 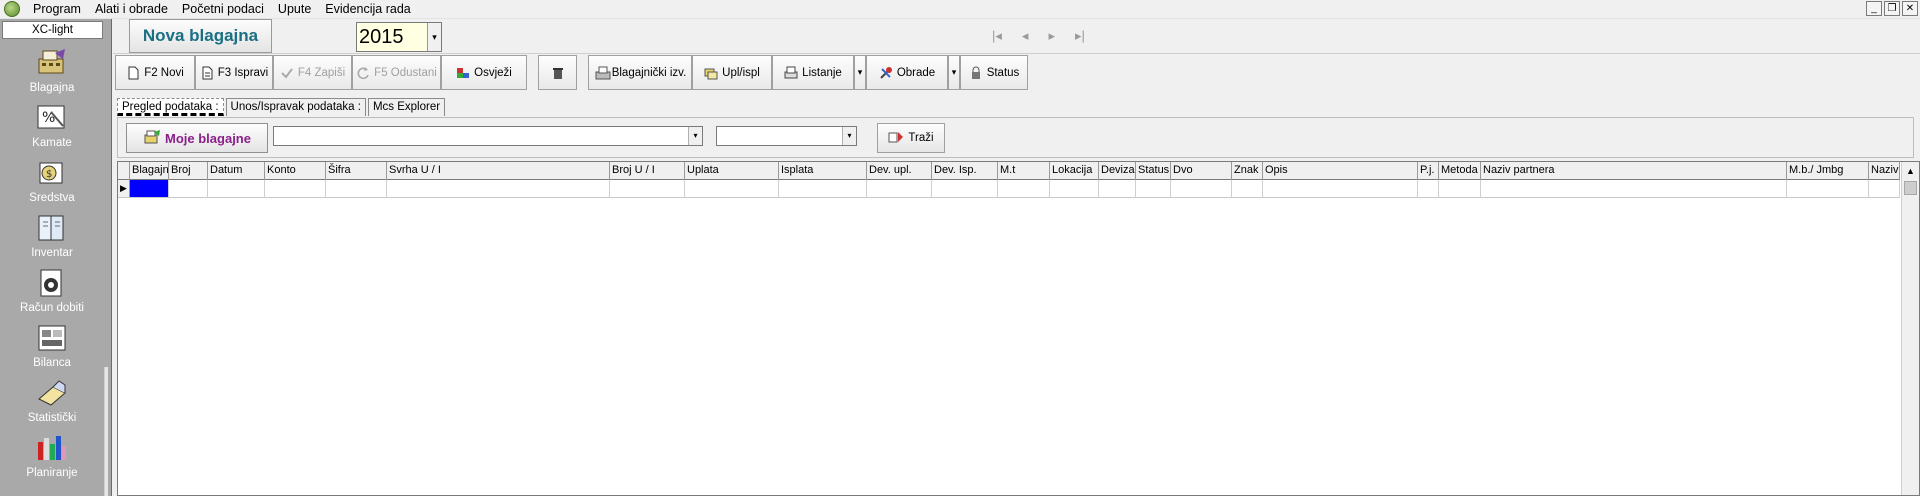 I want to click on column-header: Dvo, so click(x=1201, y=171).